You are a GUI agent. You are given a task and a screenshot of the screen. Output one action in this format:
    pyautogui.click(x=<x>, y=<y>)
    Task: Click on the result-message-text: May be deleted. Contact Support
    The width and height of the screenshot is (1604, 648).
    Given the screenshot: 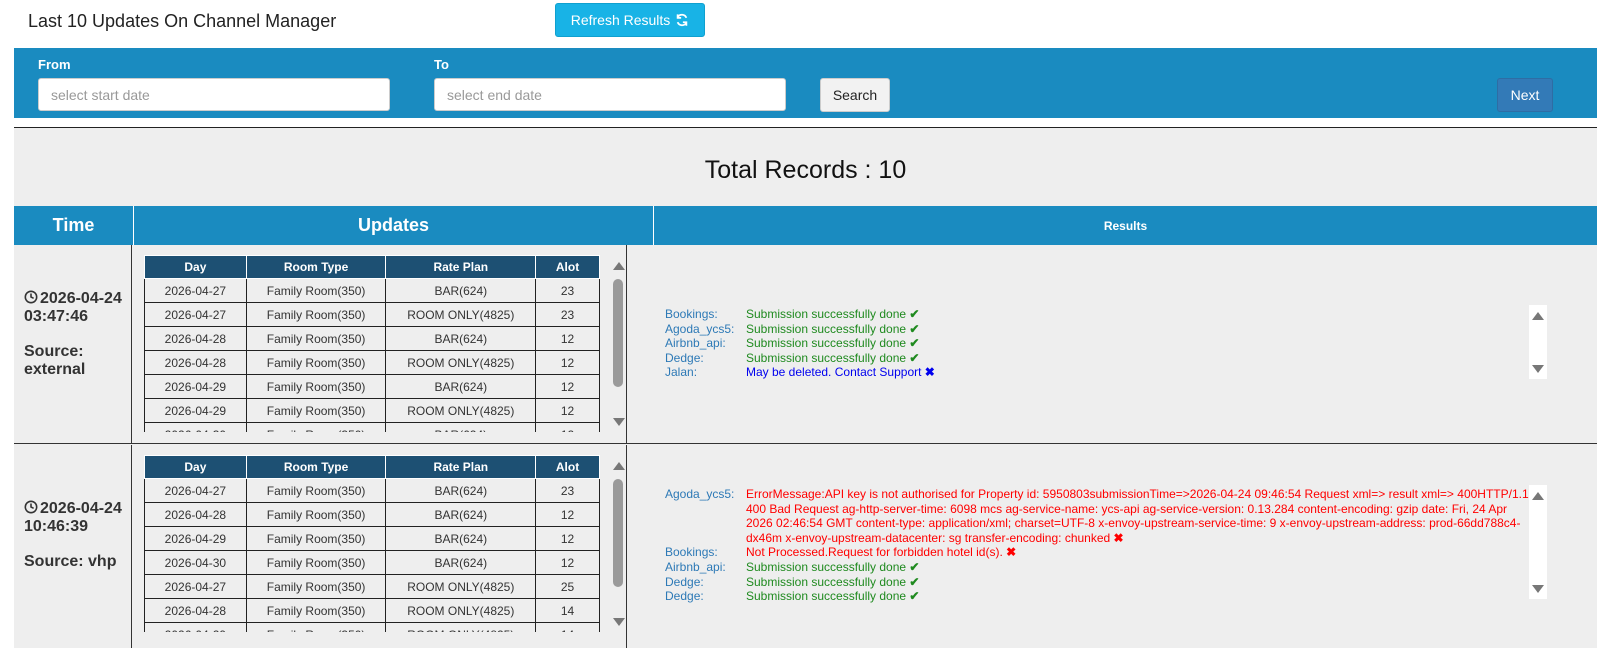 What is the action you would take?
    pyautogui.click(x=834, y=372)
    